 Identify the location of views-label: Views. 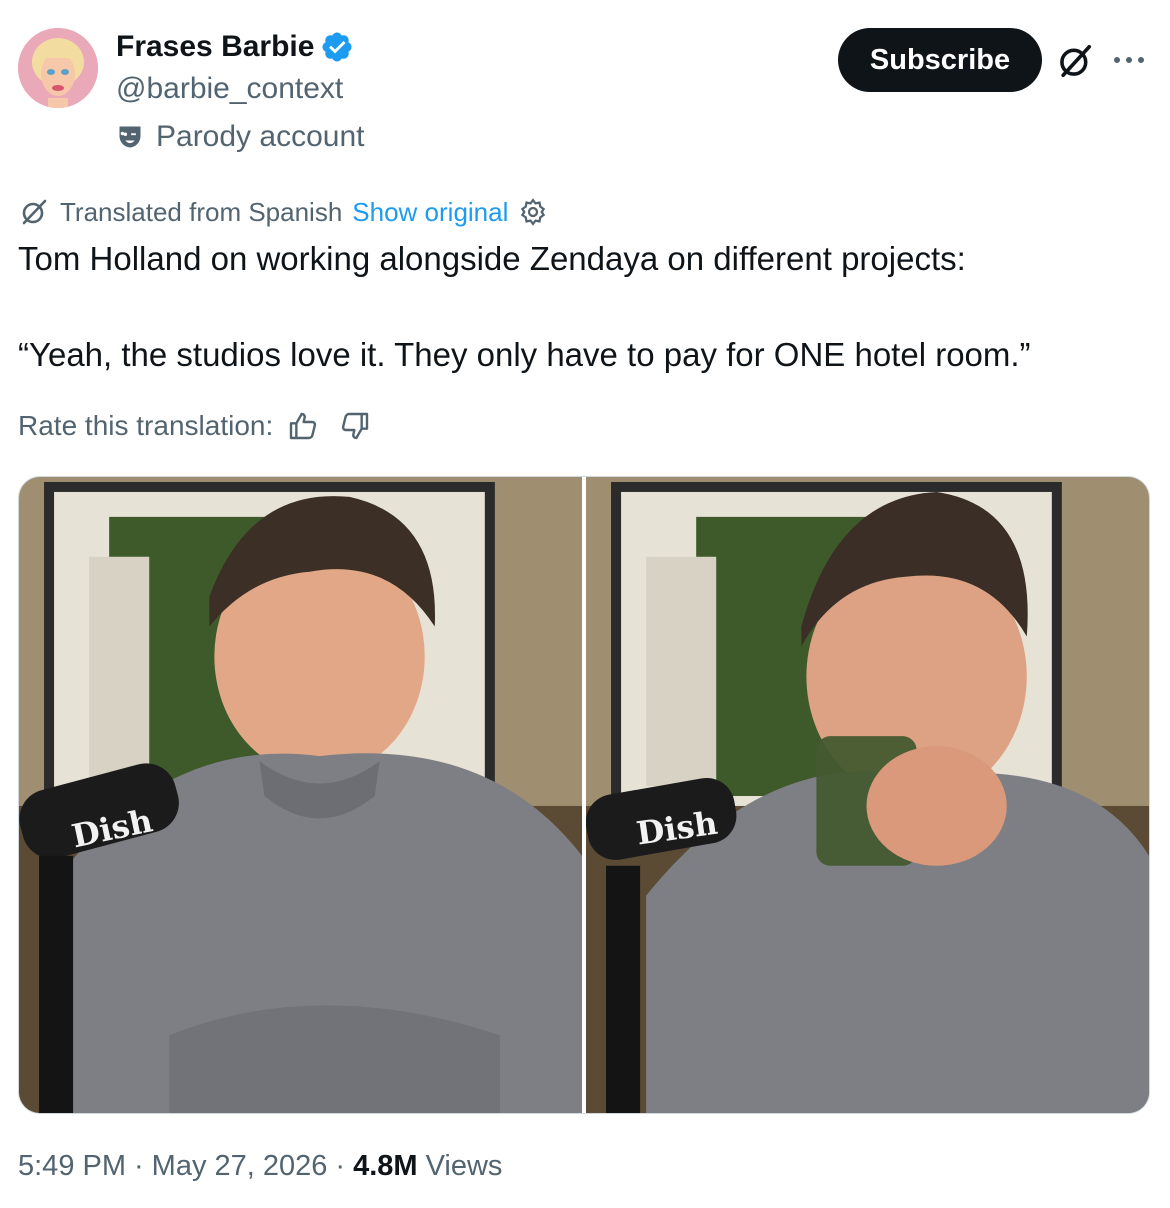
(464, 1166).